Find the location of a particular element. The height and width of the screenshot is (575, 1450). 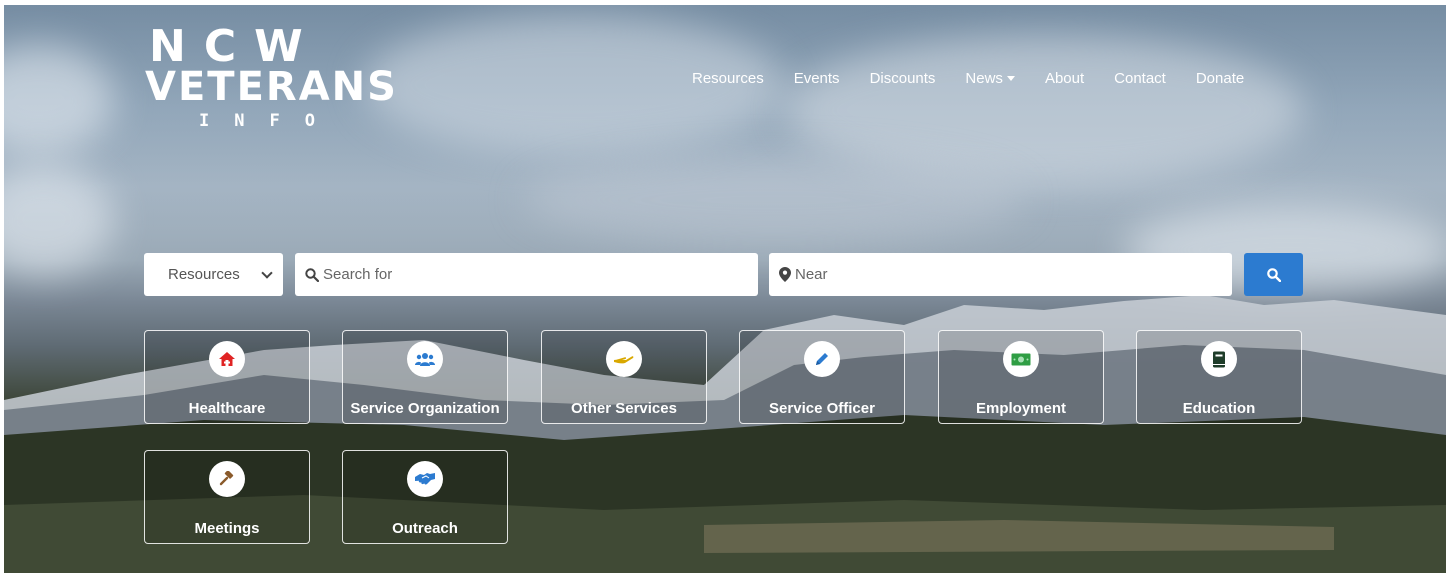

near-placeholder: Near is located at coordinates (811, 274).